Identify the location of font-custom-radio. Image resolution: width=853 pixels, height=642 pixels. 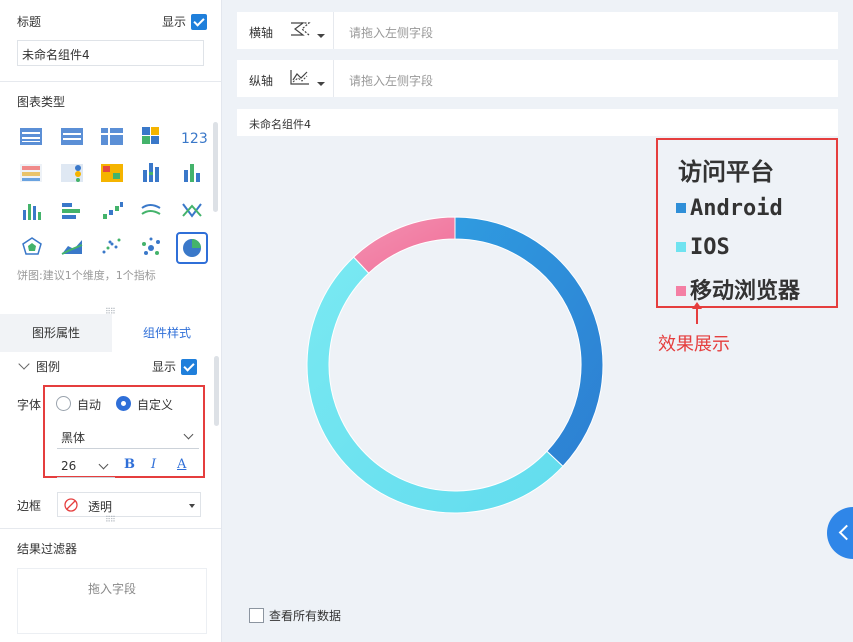
(123, 403).